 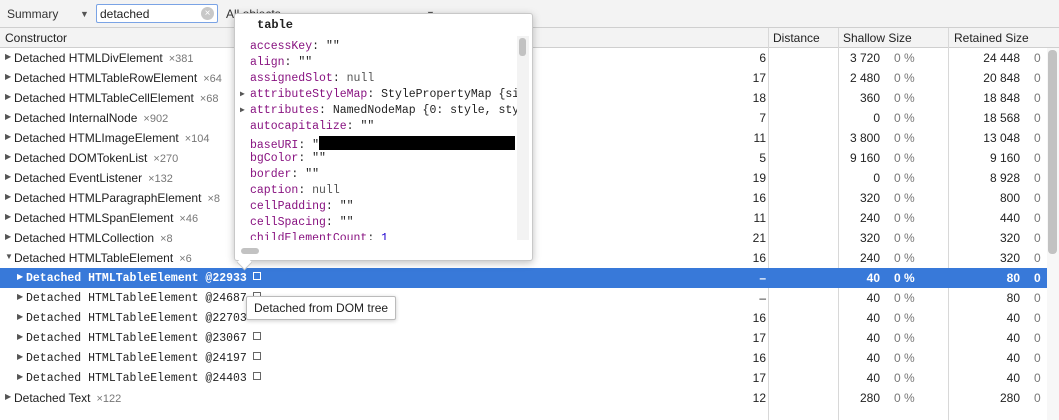 What do you see at coordinates (94, 218) in the screenshot?
I see `row-label: Detached HTMLSpanElement` at bounding box center [94, 218].